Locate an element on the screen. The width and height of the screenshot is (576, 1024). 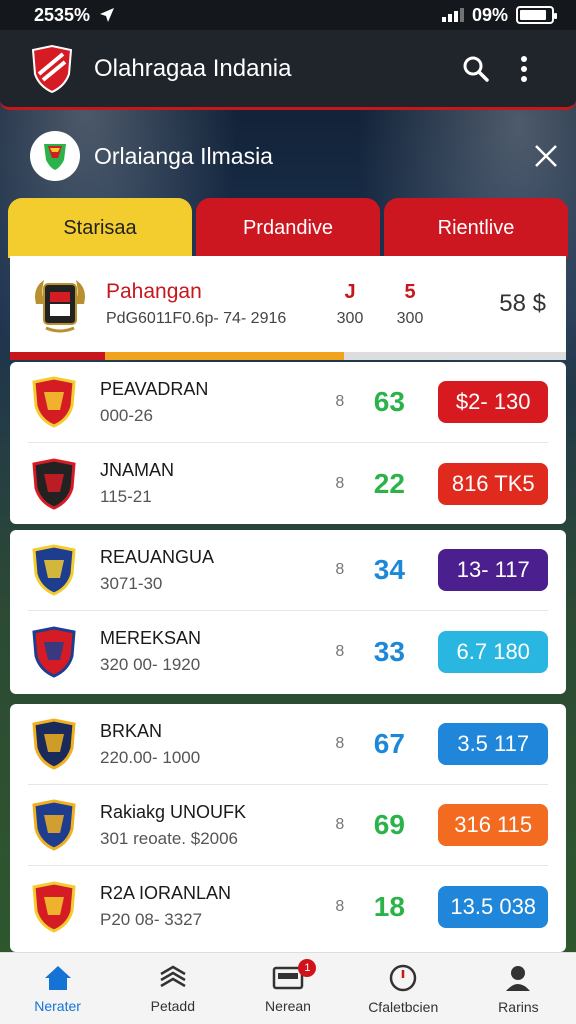
match-score: 22 is located at coordinates (389, 483).